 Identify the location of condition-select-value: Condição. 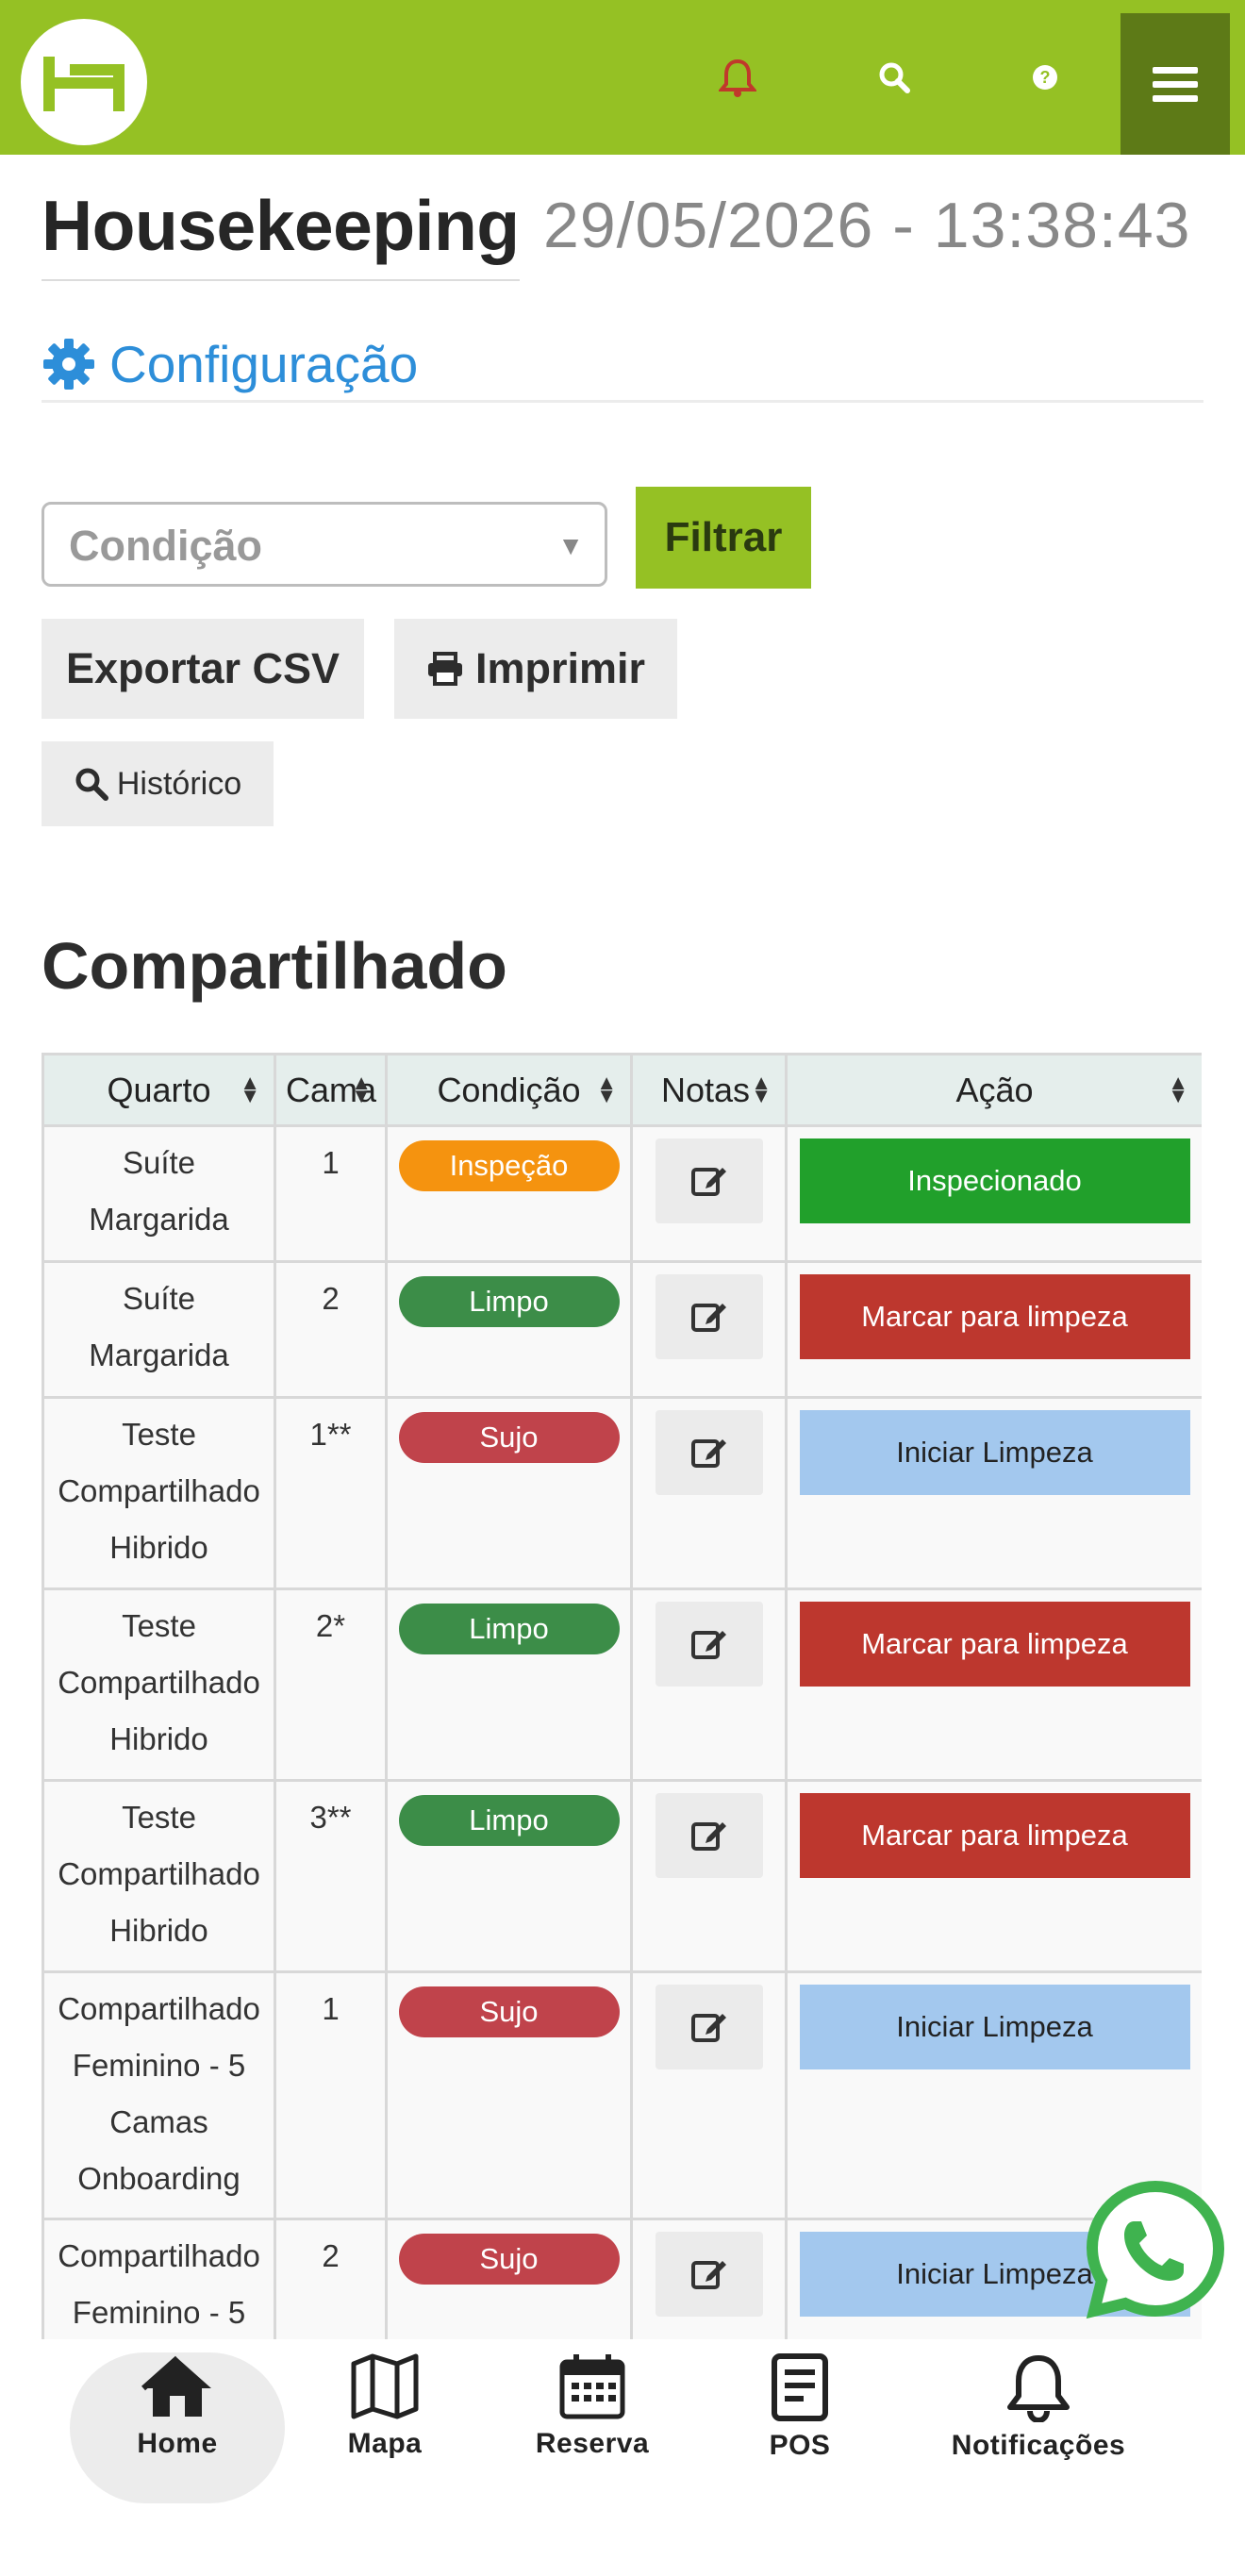
(166, 546).